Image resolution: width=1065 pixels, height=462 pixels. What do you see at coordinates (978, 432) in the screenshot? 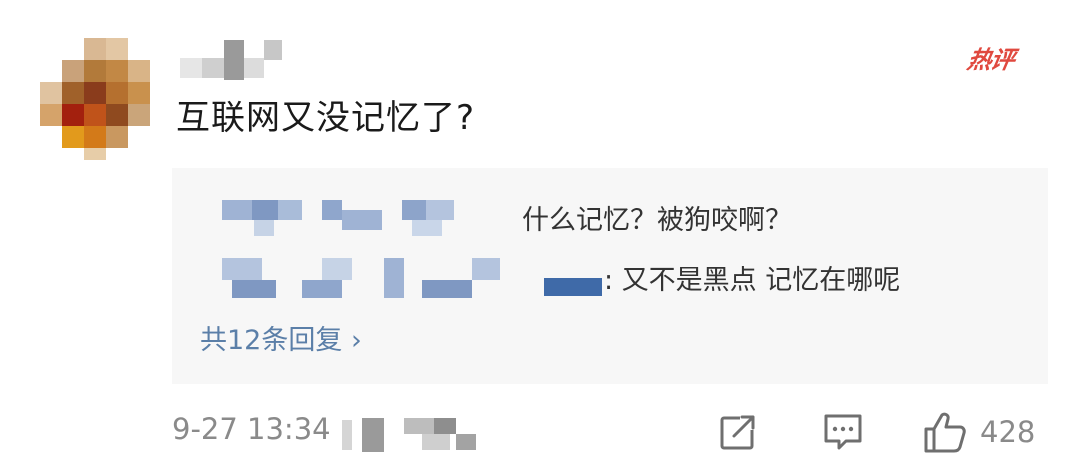
I see `like-button: 428` at bounding box center [978, 432].